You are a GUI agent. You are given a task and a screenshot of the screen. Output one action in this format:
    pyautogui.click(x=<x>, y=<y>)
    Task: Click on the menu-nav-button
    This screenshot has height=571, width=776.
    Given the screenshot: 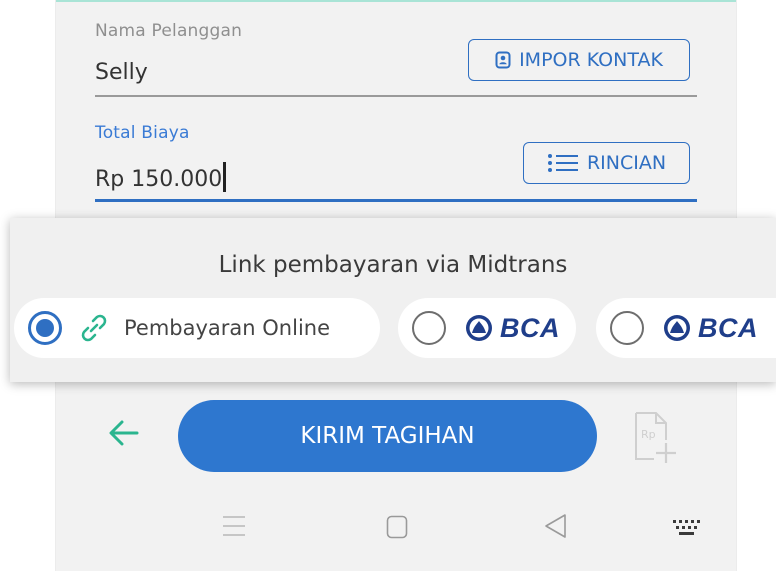 What is the action you would take?
    pyautogui.click(x=234, y=528)
    